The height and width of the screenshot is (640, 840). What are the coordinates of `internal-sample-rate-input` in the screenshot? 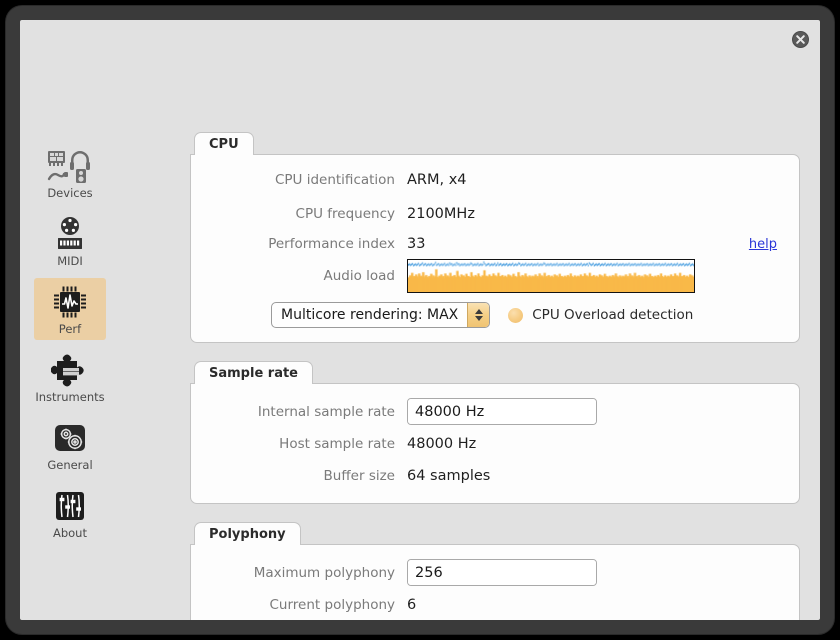 It's located at (502, 411).